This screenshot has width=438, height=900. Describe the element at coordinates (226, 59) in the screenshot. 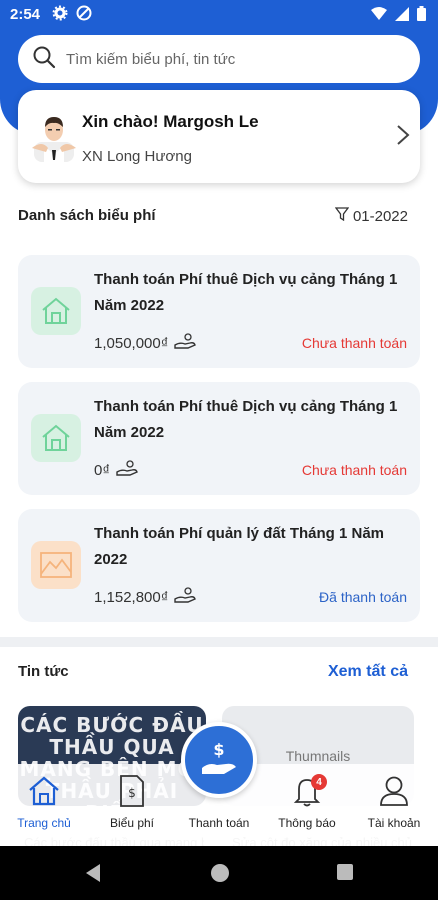

I see `search-input` at that location.